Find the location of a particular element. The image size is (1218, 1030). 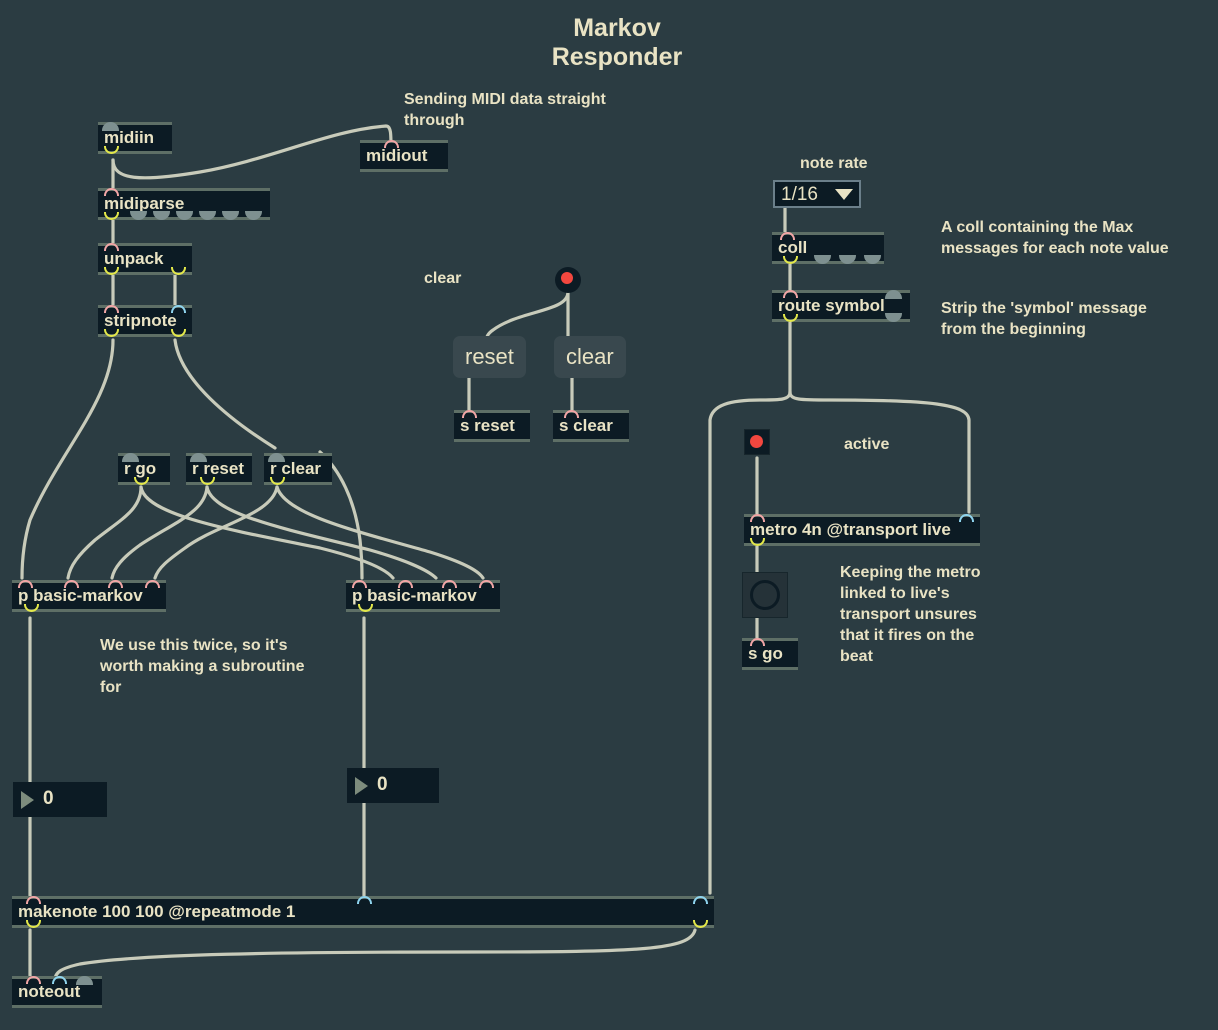

object-unpack: unpack is located at coordinates (145, 259).